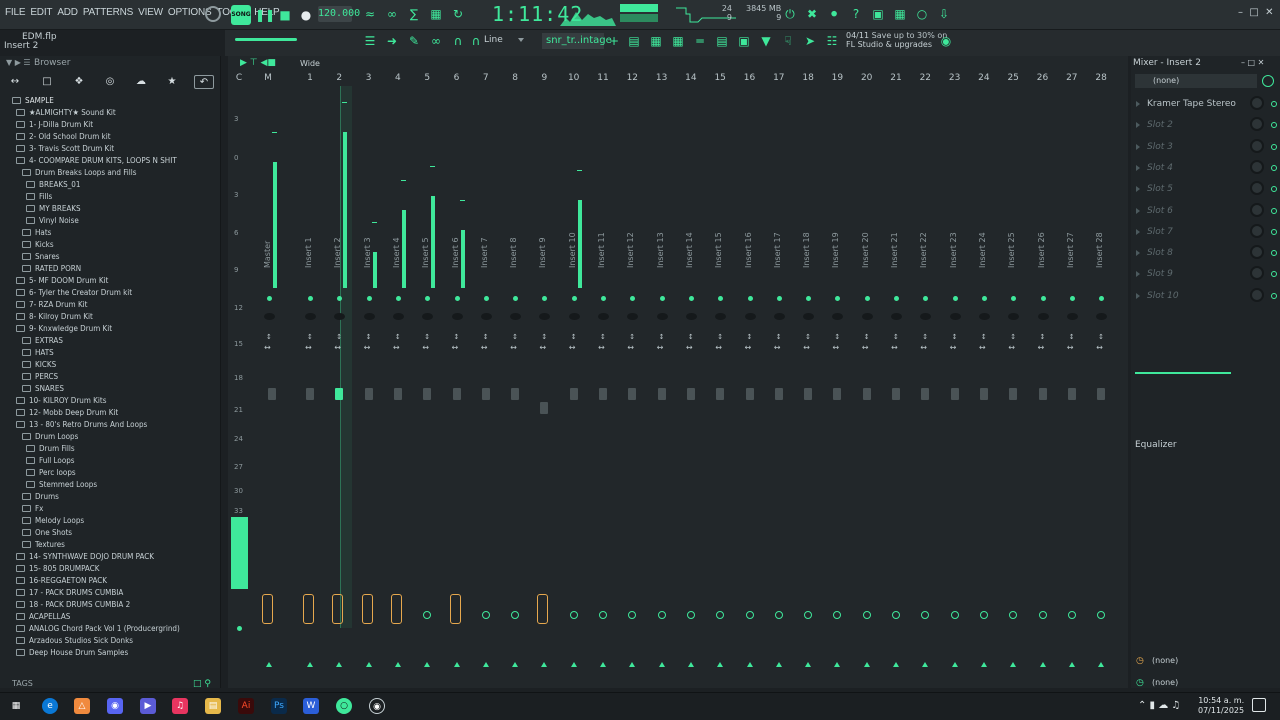 The image size is (1280, 720). I want to click on panic-icon: ⏻, so click(790, 14).